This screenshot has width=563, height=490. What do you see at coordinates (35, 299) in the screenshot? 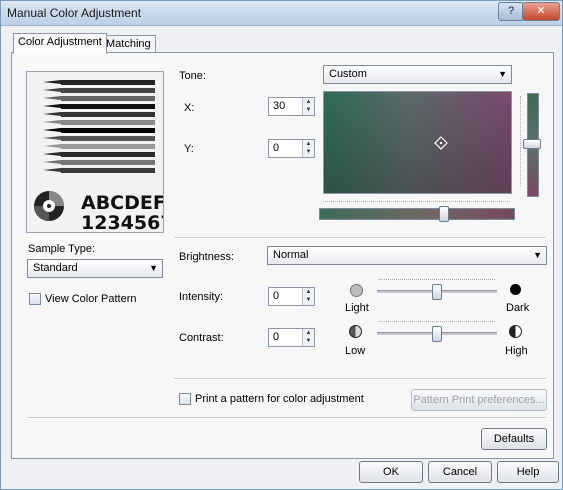
I see `view-color-pattern-checkbox` at bounding box center [35, 299].